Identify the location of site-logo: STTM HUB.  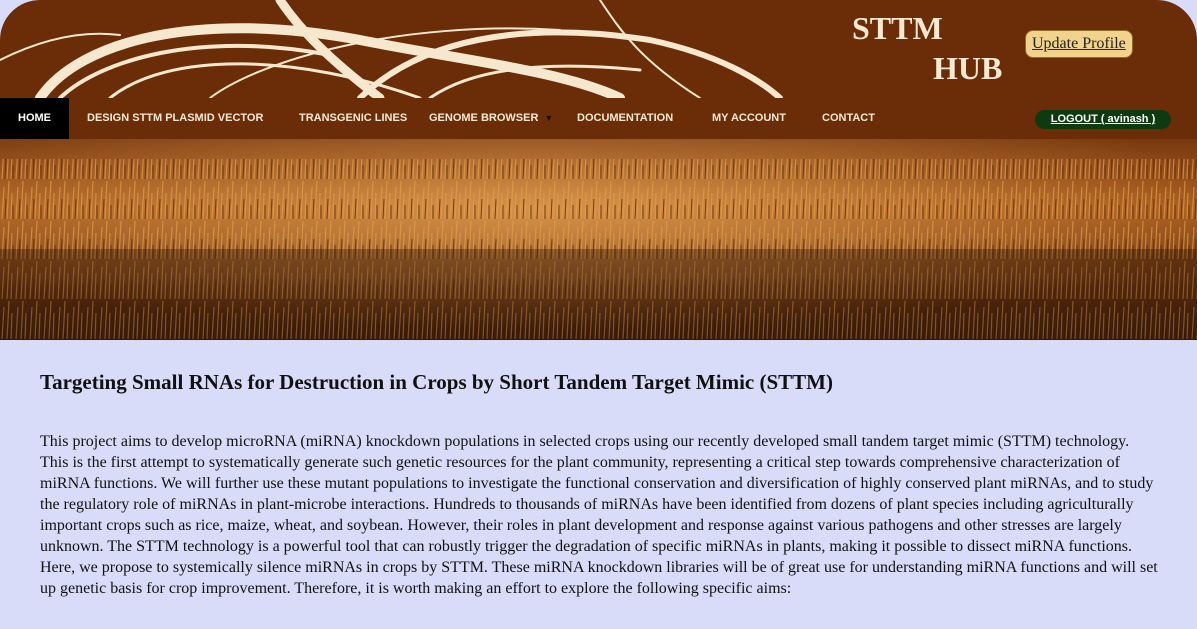
(937, 48).